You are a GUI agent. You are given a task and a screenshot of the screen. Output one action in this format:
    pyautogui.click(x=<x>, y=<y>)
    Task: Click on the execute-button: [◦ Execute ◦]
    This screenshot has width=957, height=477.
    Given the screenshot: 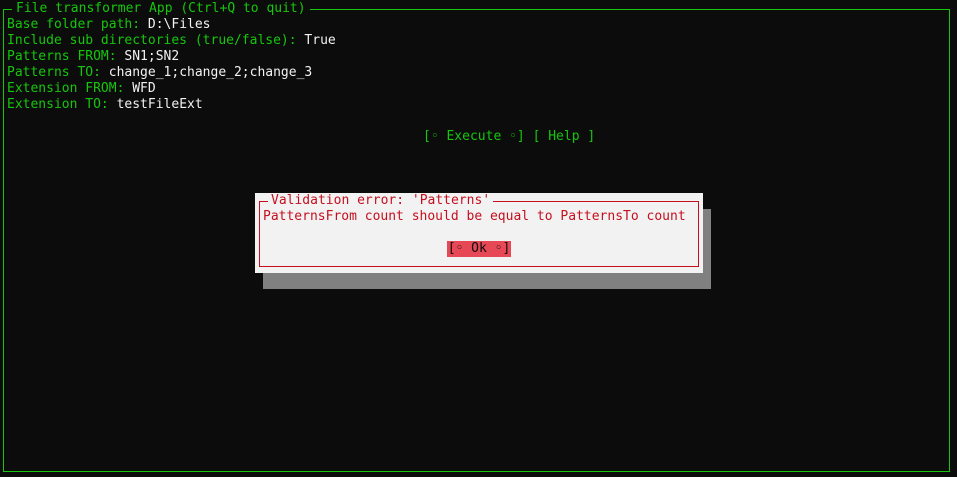 What is the action you would take?
    pyautogui.click(x=474, y=136)
    